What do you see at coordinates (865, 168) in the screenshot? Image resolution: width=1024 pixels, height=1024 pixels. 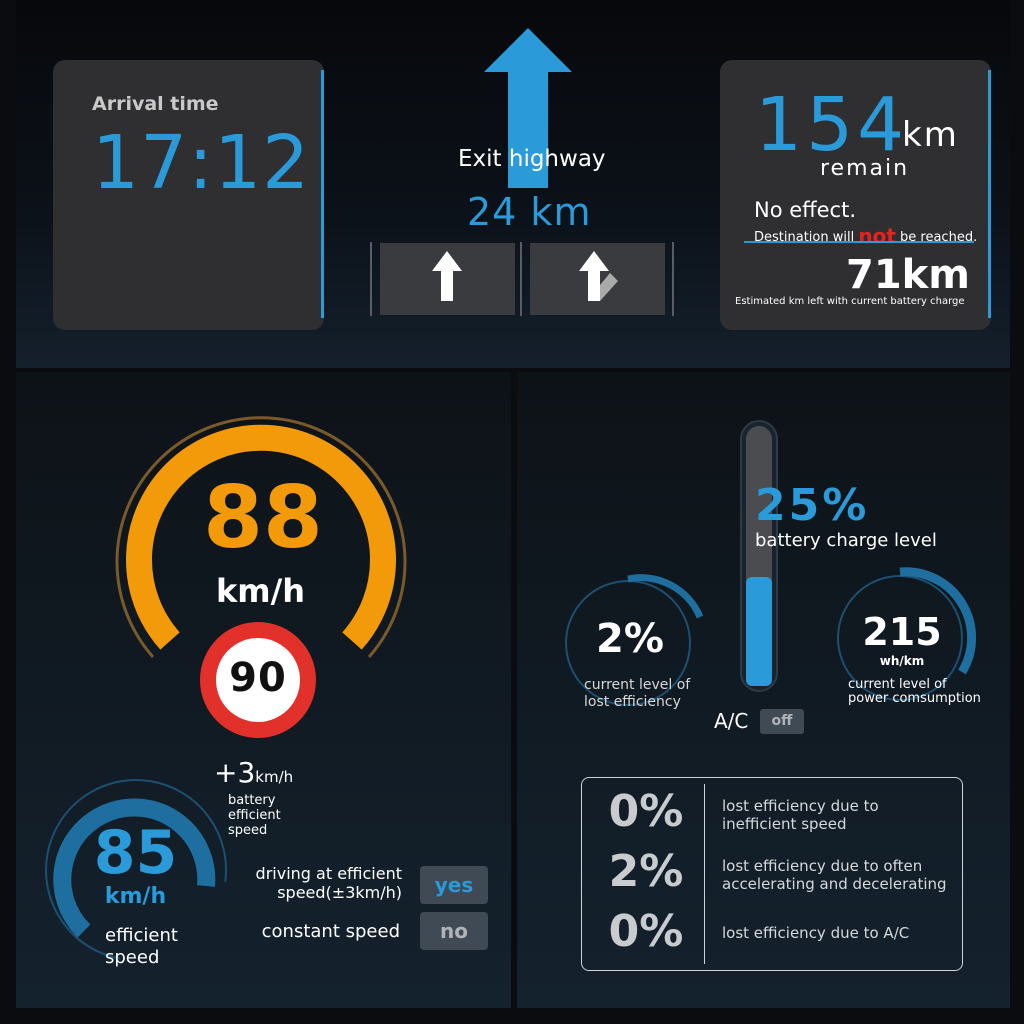 I see `remaining-label: remain` at bounding box center [865, 168].